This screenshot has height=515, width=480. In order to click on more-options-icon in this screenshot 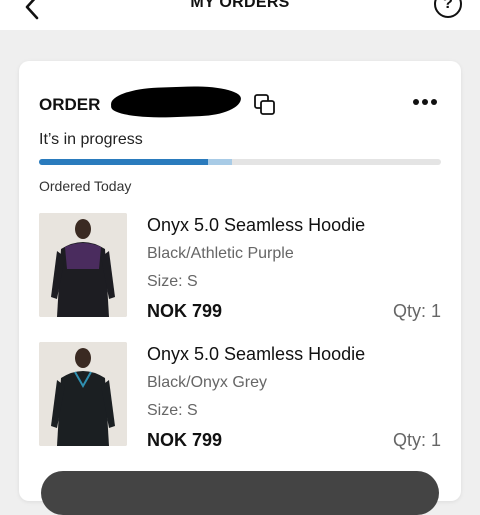, I will do `click(425, 102)`.